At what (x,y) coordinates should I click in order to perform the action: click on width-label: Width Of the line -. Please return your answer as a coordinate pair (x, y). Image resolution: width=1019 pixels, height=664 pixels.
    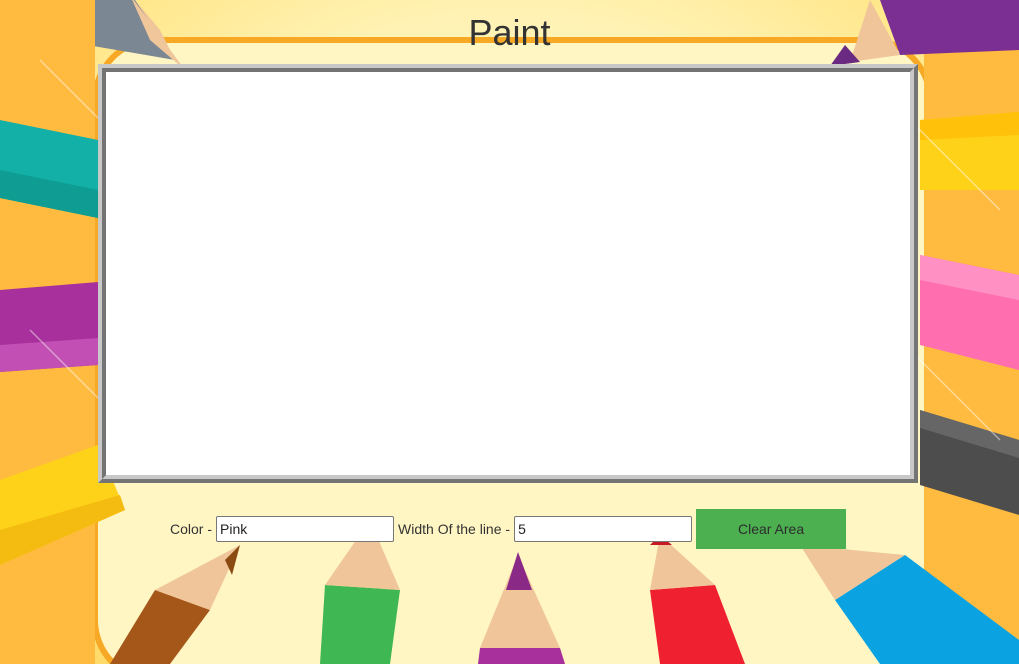
    Looking at the image, I should click on (454, 529).